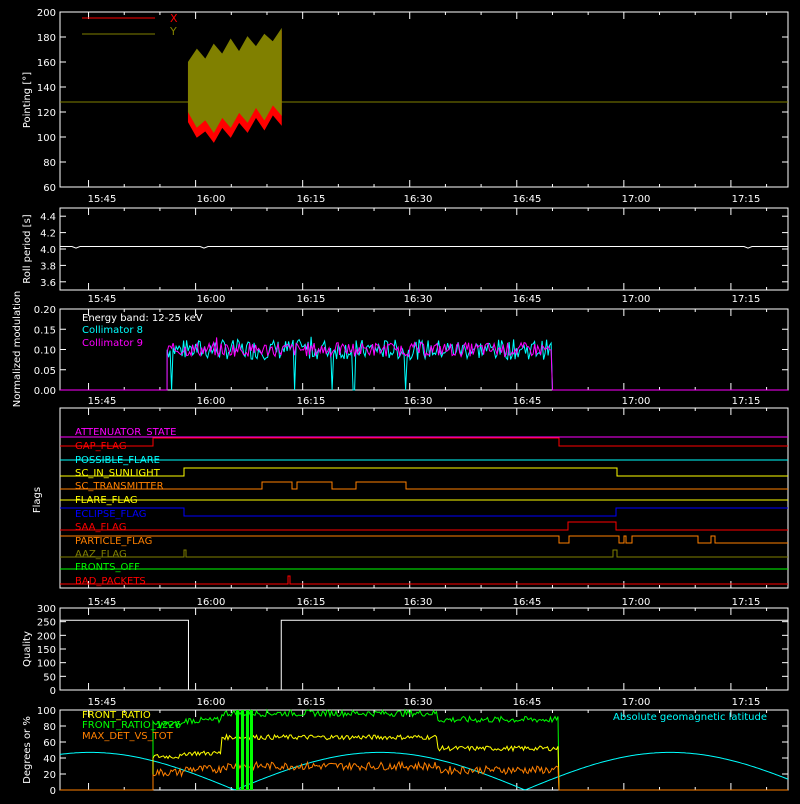  I want to click on y-tick-label: 4.4, so click(48, 217).